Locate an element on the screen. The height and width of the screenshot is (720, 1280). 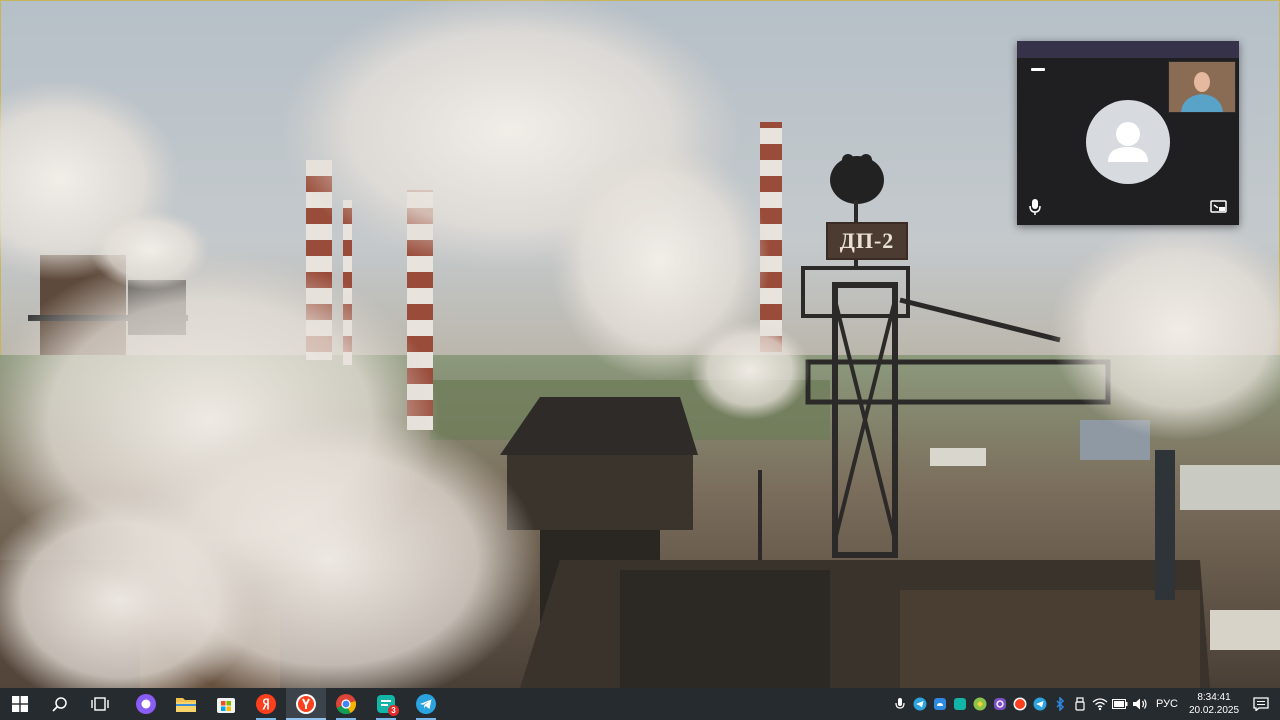
task-view-icon is located at coordinates (100, 704).